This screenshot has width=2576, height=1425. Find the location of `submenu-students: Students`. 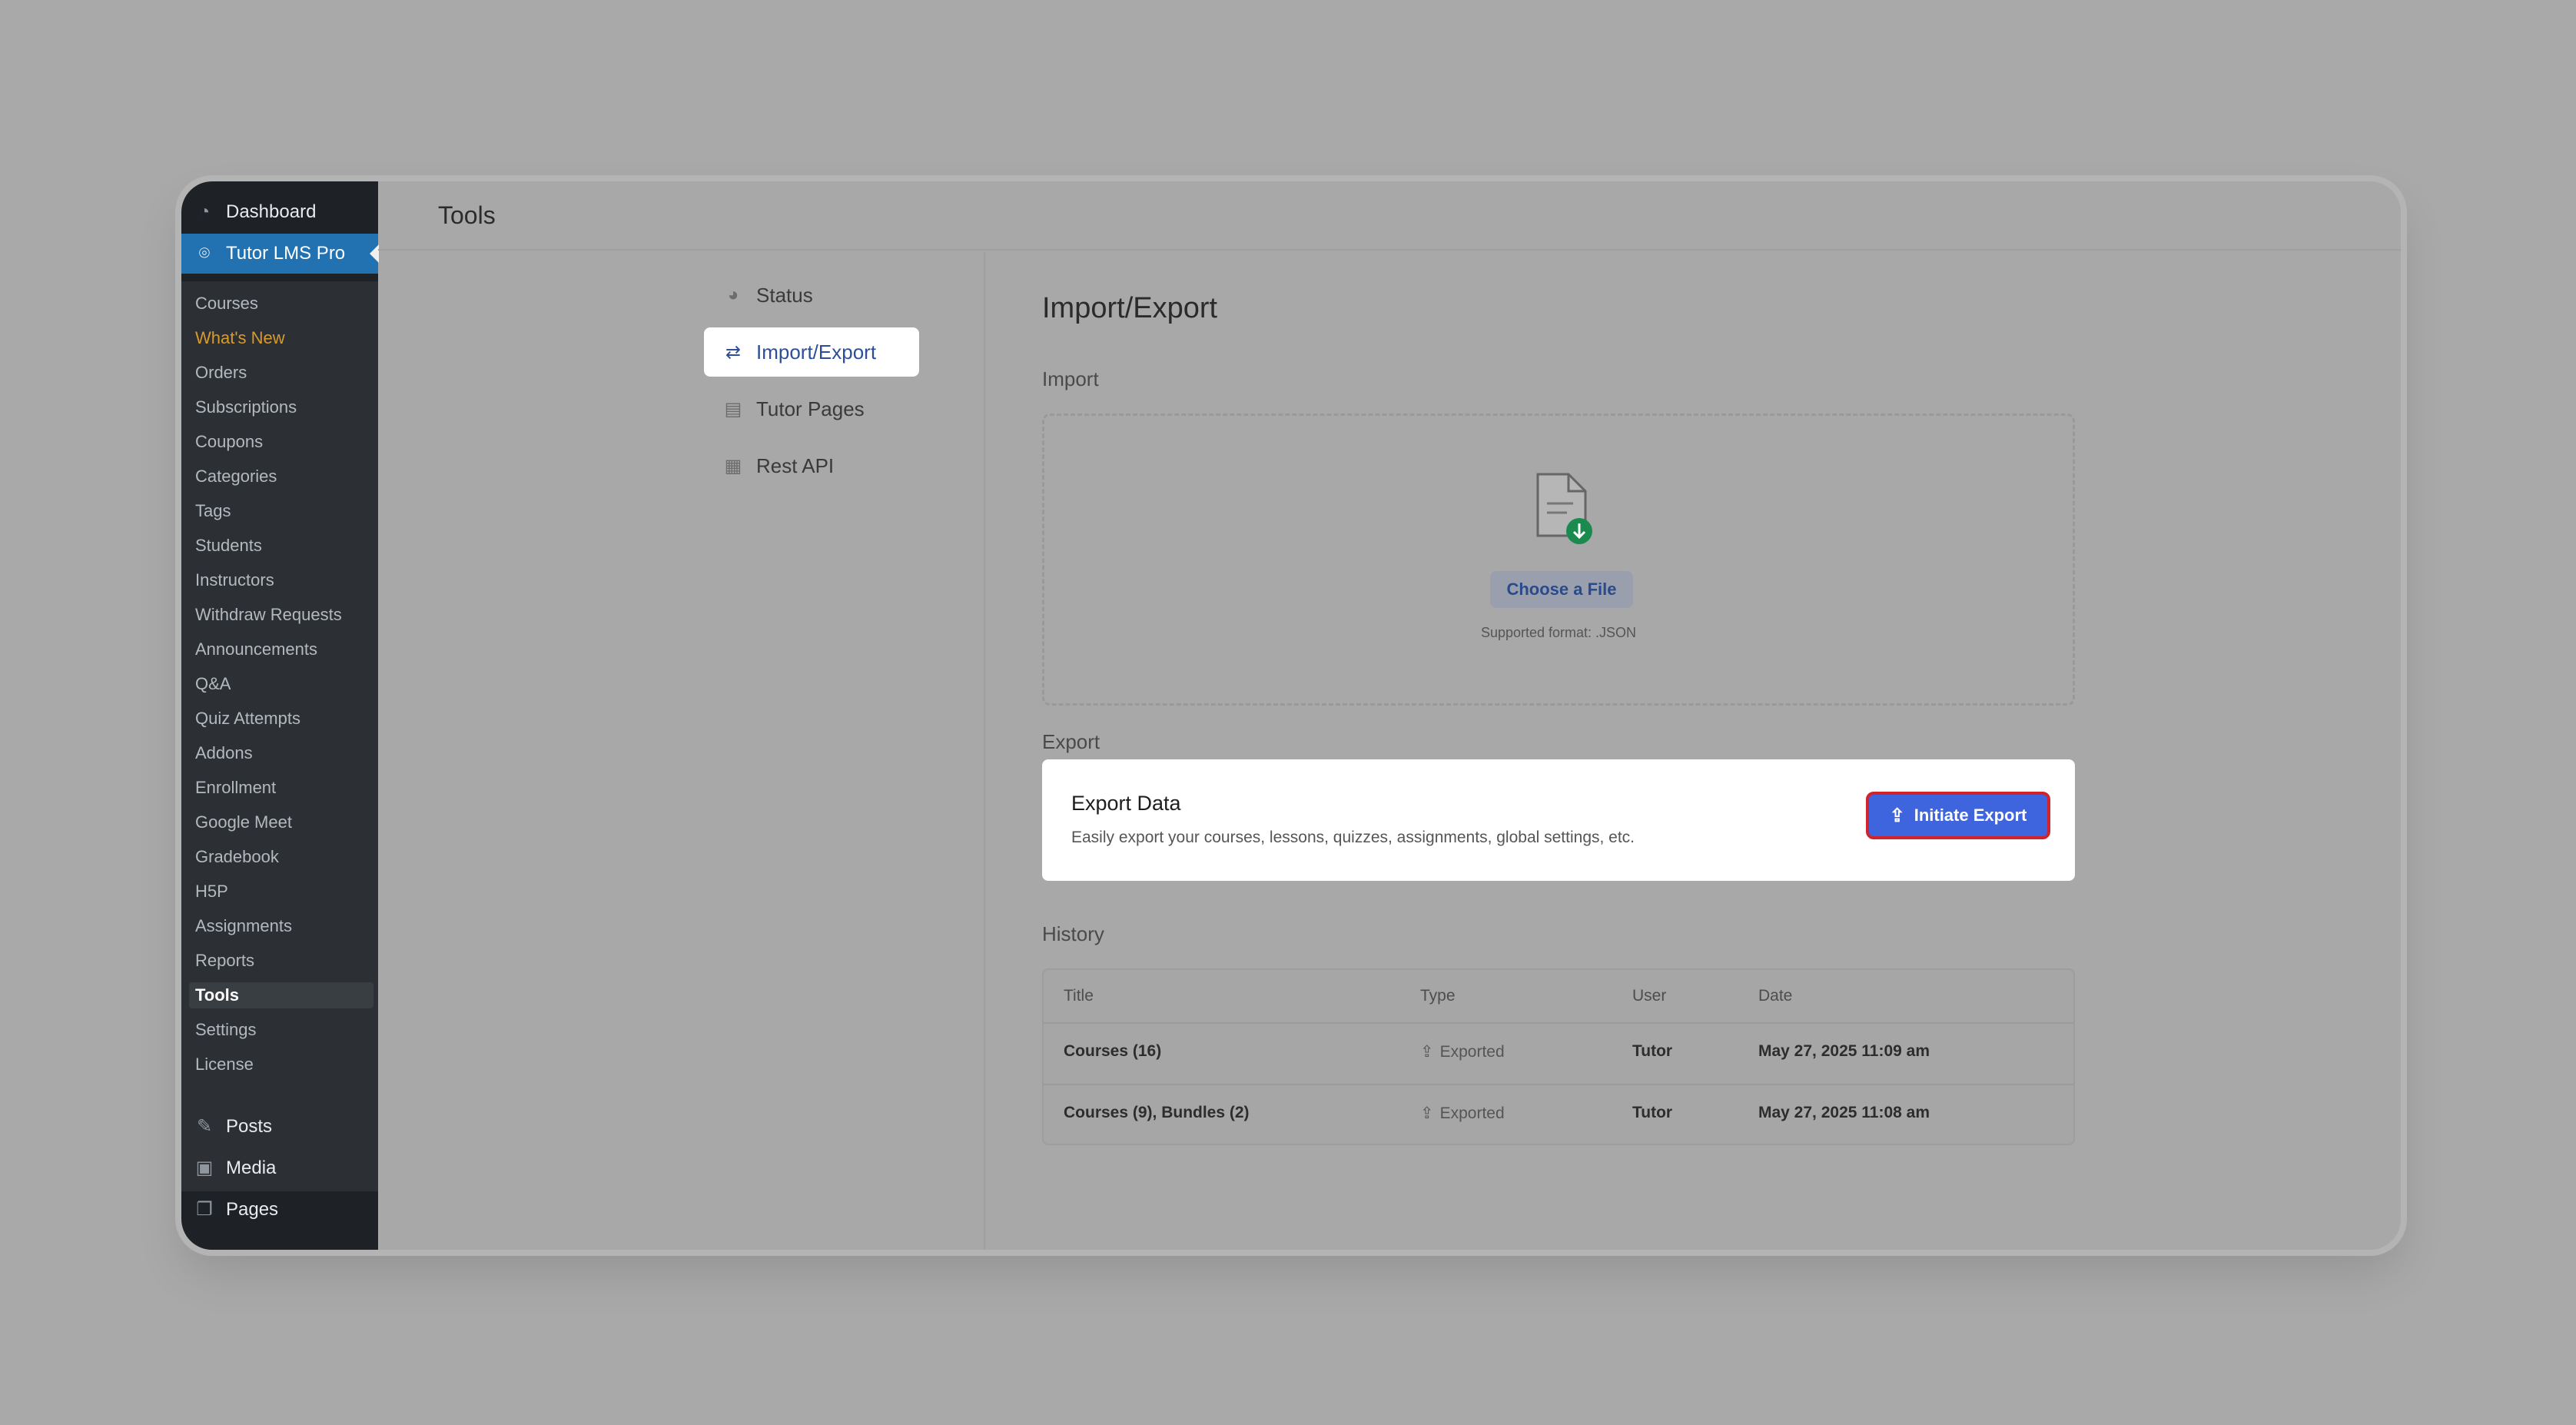

submenu-students: Students is located at coordinates (281, 546).